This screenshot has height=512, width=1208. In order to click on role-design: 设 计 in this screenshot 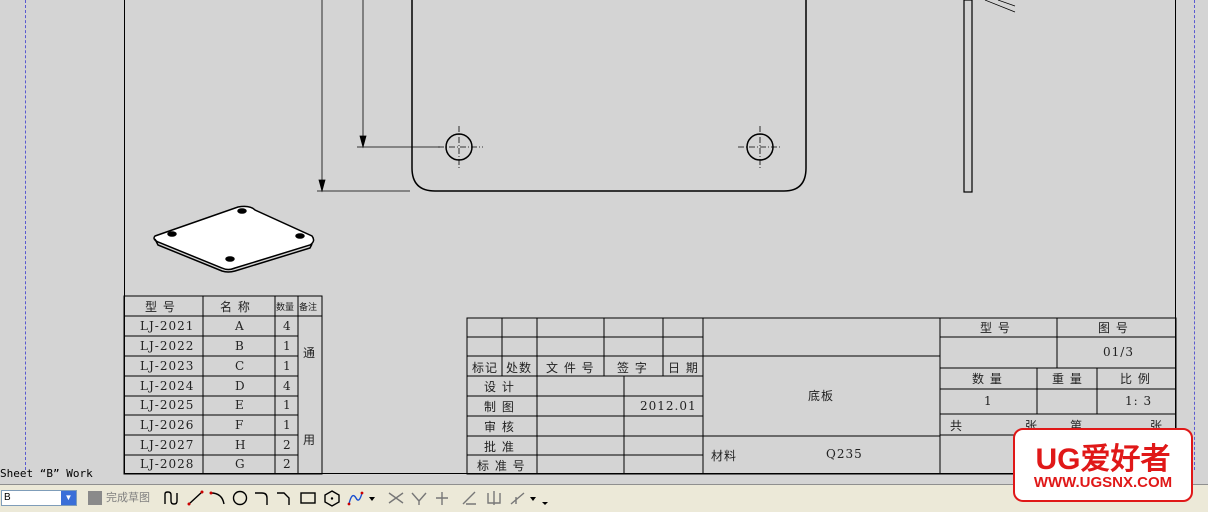, I will do `click(499, 387)`.